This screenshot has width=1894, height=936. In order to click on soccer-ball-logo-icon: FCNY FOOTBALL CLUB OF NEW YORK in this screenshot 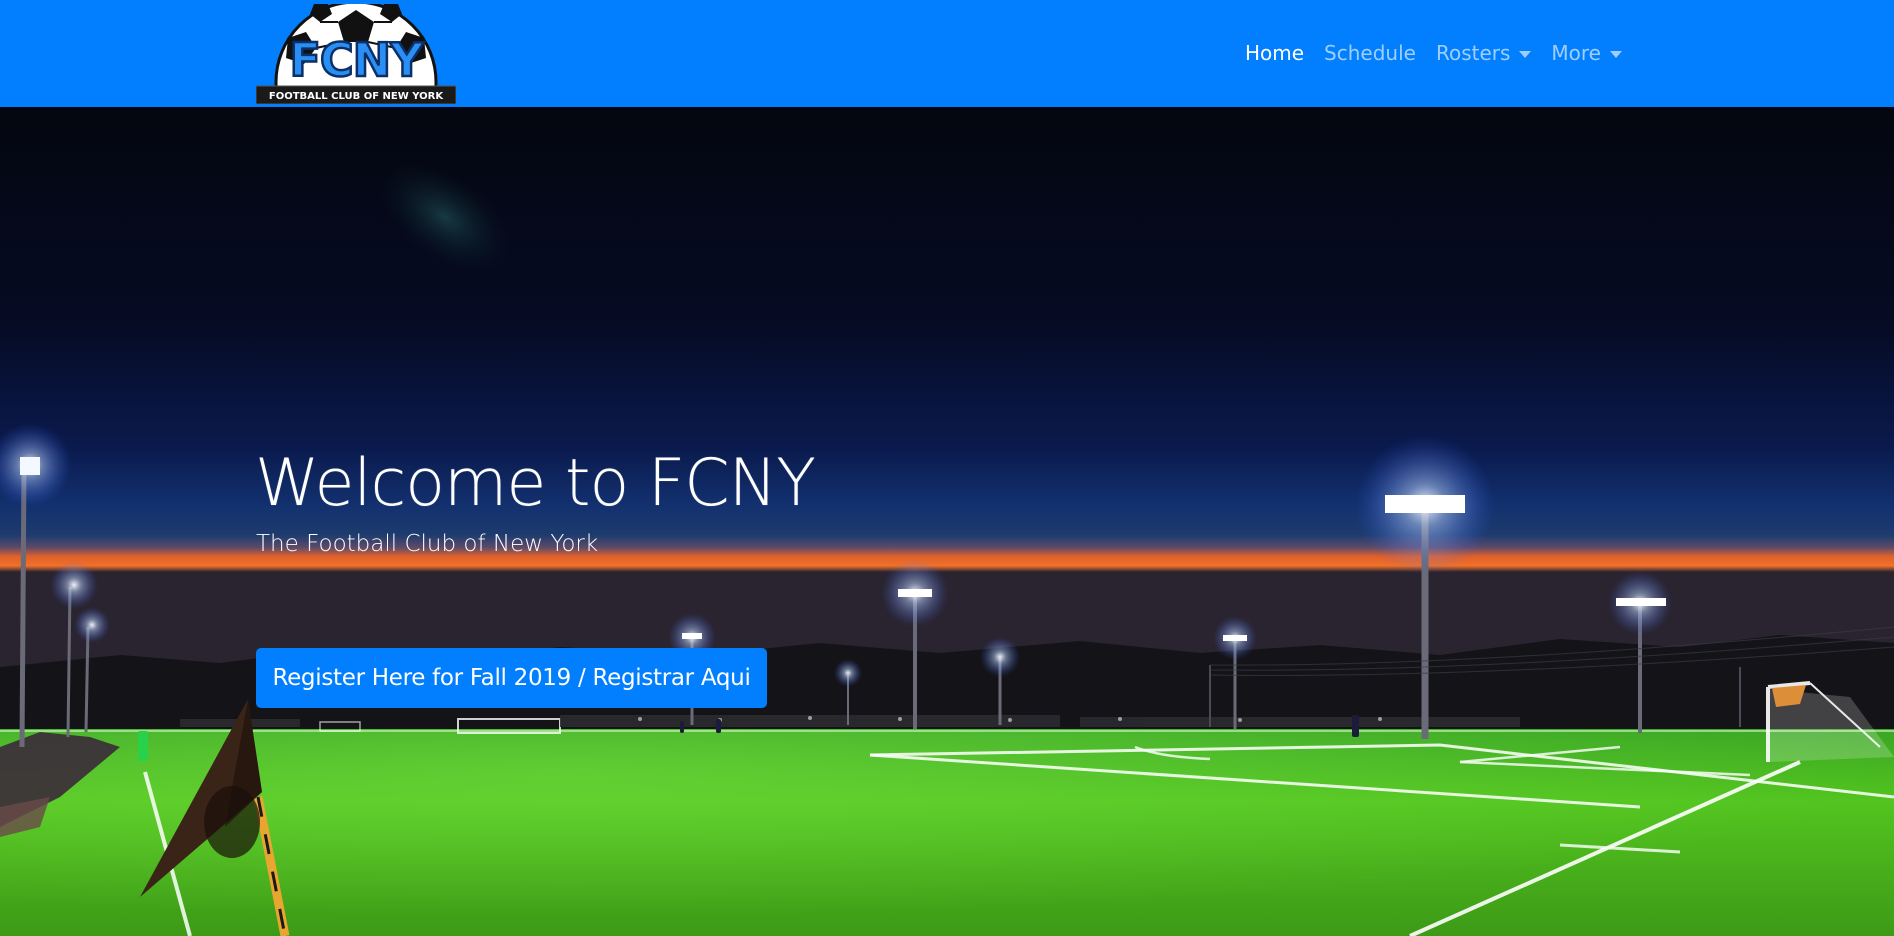, I will do `click(356, 54)`.